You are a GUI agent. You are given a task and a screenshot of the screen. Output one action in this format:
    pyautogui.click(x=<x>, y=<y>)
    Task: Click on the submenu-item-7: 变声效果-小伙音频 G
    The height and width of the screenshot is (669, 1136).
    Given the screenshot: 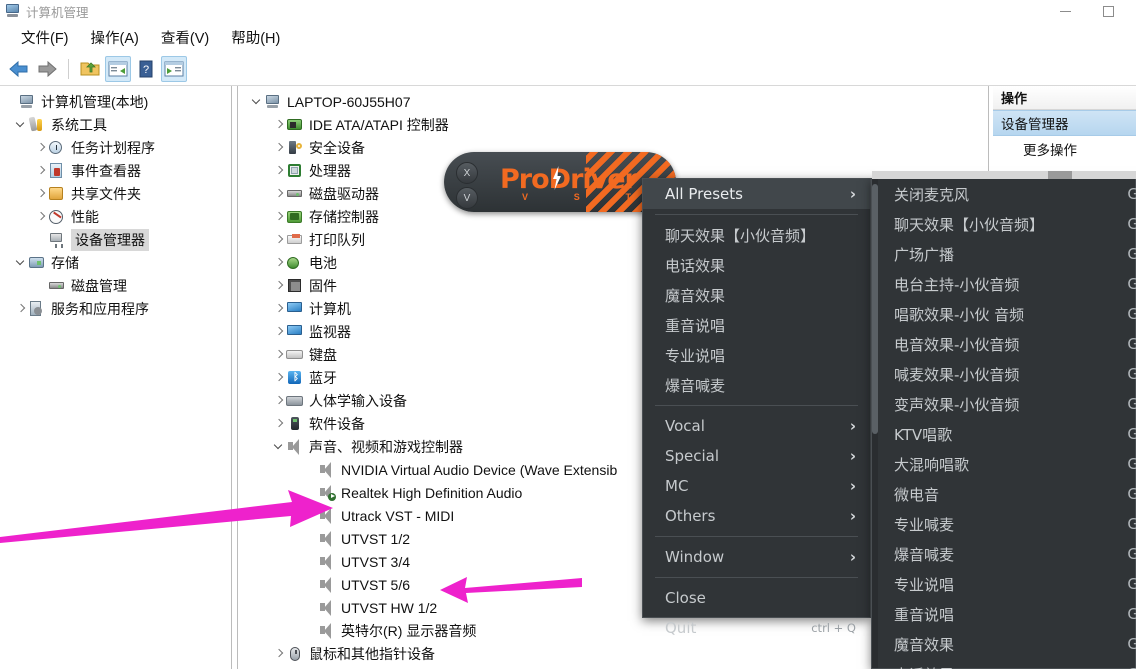 What is the action you would take?
    pyautogui.click(x=1004, y=404)
    